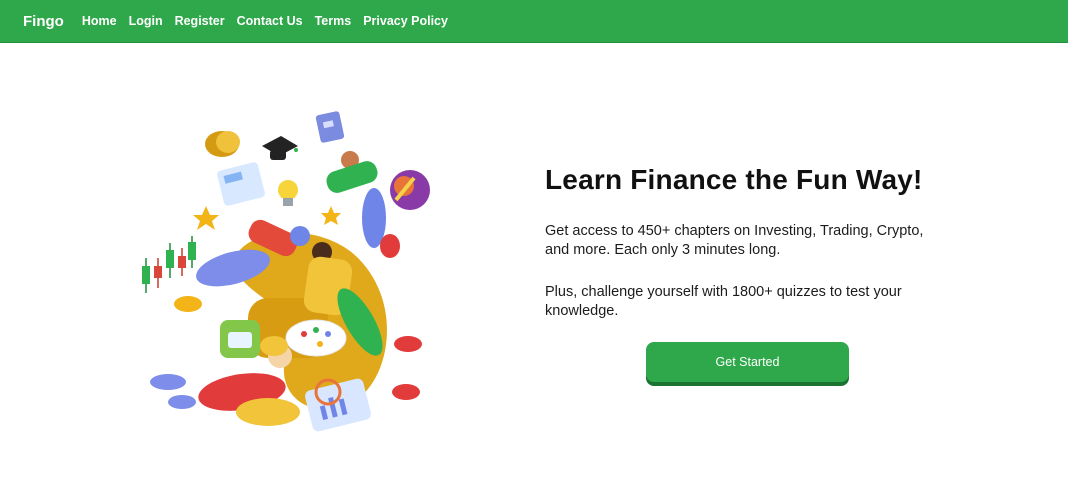  What do you see at coordinates (405, 21) in the screenshot?
I see `nav-link-privacy-policy: Privacy Policy` at bounding box center [405, 21].